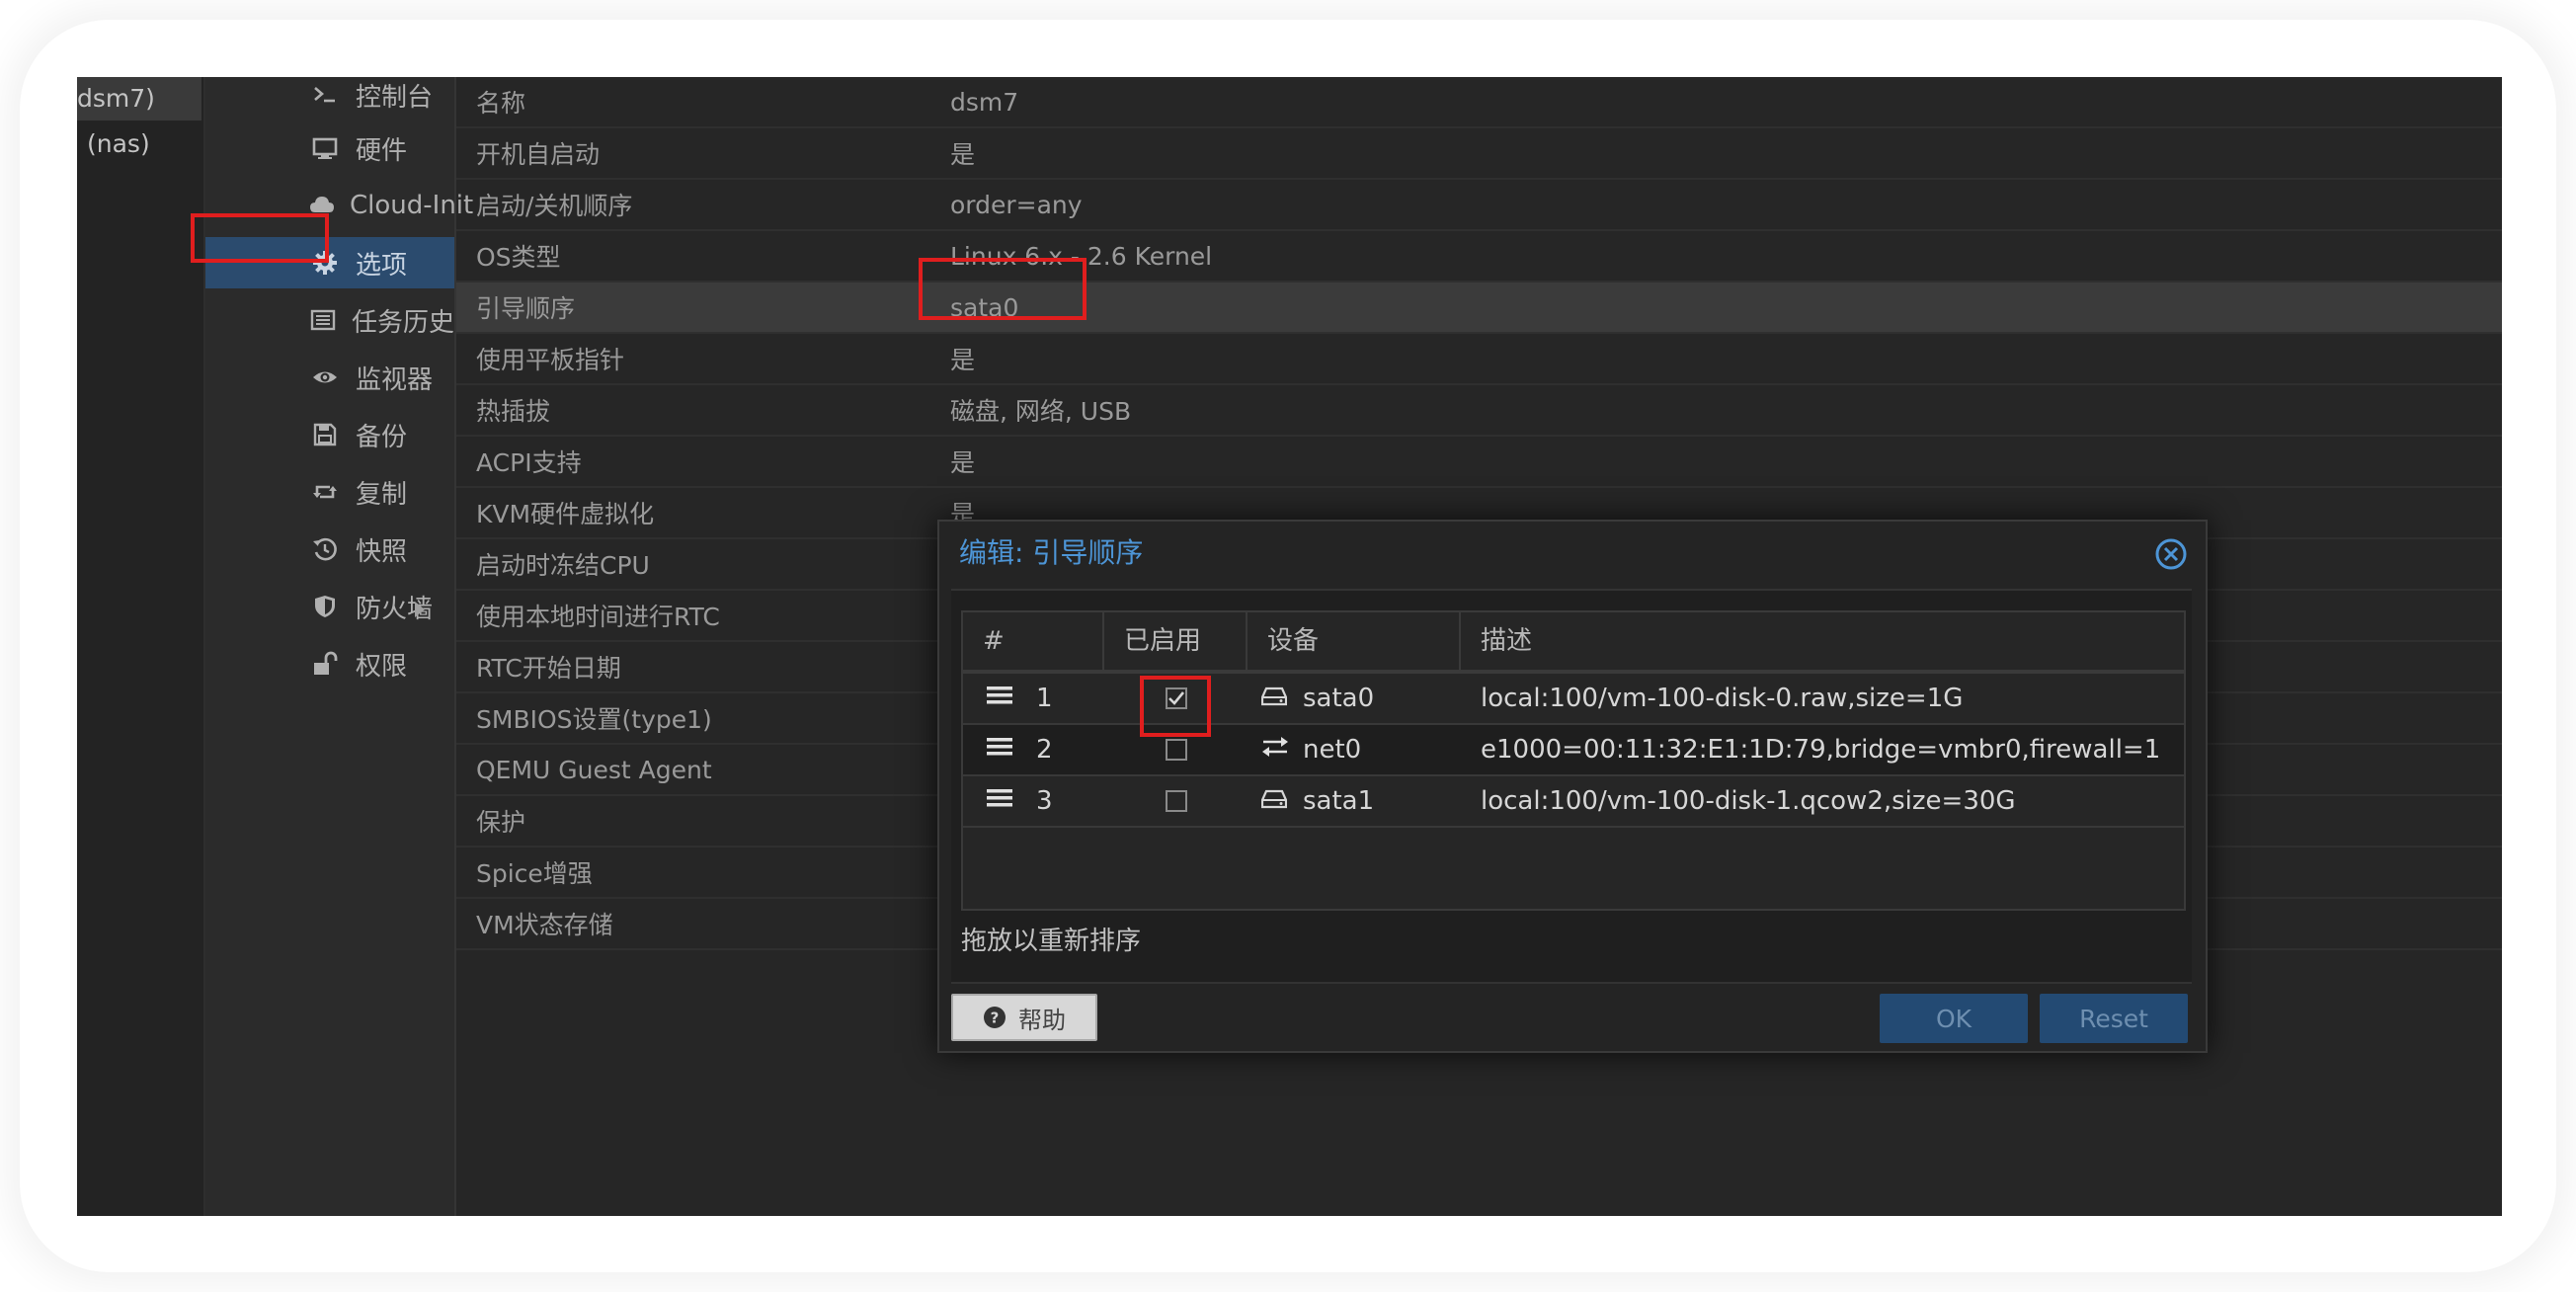  Describe the element at coordinates (554, 206) in the screenshot. I see `option-name: 启动/关机顺序` at that location.